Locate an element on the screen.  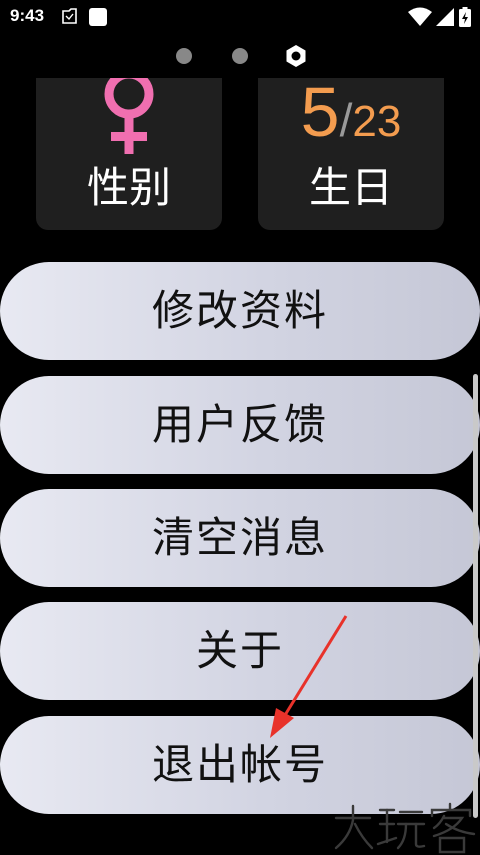
birthday-value: 5/23 is located at coordinates (351, 125).